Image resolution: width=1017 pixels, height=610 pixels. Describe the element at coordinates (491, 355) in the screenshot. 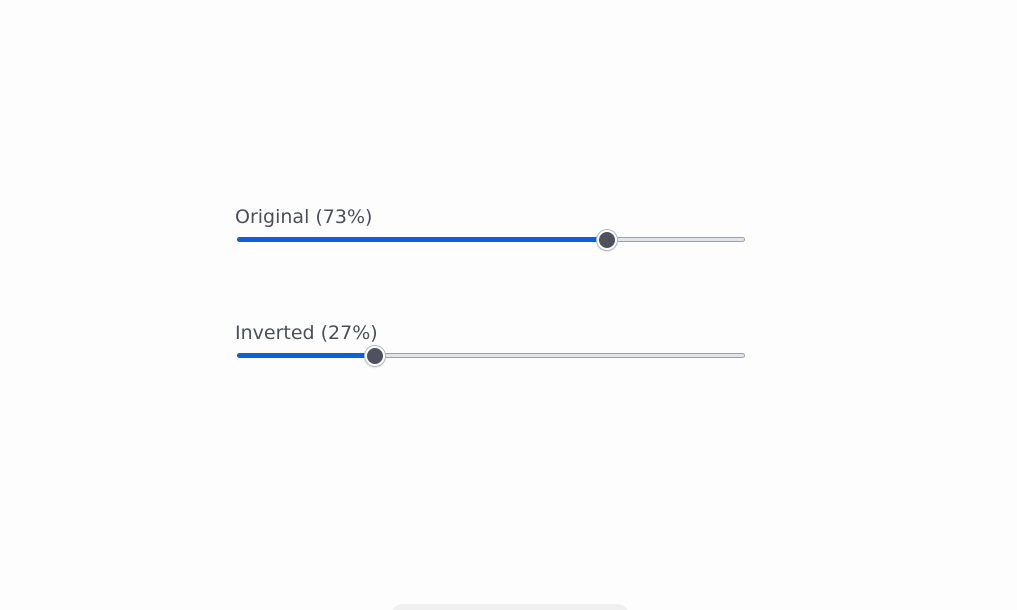

I see `slider-inverted-track` at that location.